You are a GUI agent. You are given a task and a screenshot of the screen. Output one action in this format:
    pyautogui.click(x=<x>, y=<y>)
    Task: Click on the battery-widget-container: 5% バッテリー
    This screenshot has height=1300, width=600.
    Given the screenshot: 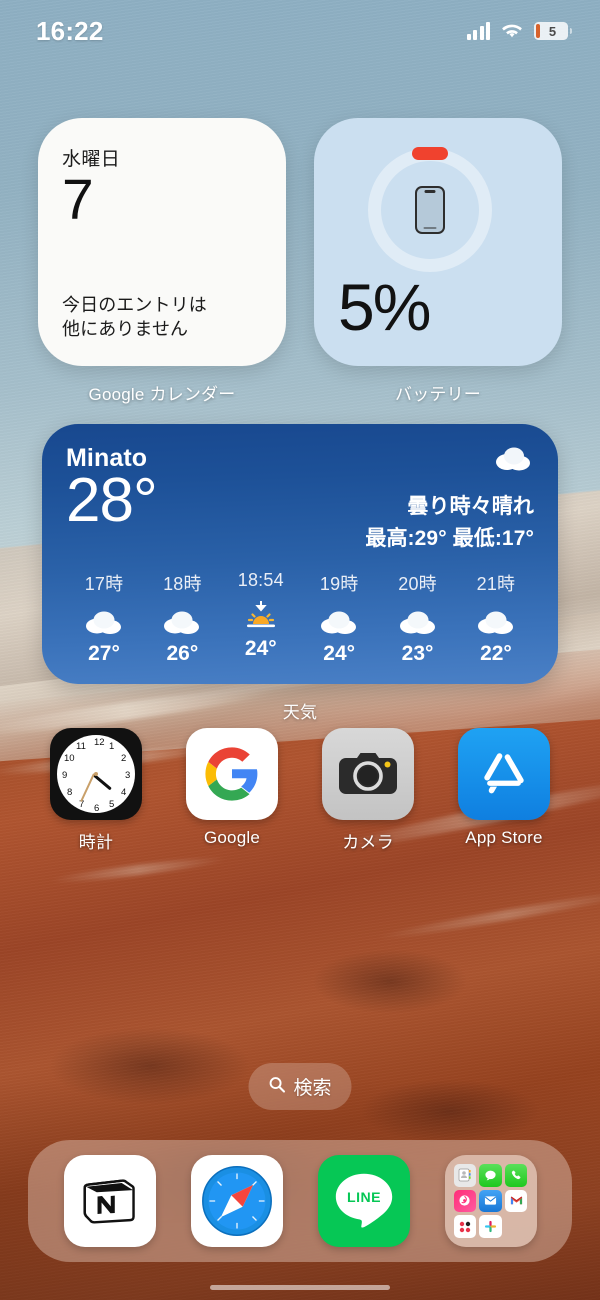 What is the action you would take?
    pyautogui.click(x=438, y=261)
    